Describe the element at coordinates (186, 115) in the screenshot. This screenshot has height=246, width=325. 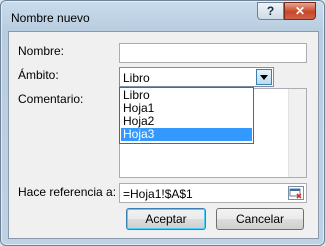
I see `scope-dropdown-list: Libro Hoja1 Hoja2 Hoja3` at that location.